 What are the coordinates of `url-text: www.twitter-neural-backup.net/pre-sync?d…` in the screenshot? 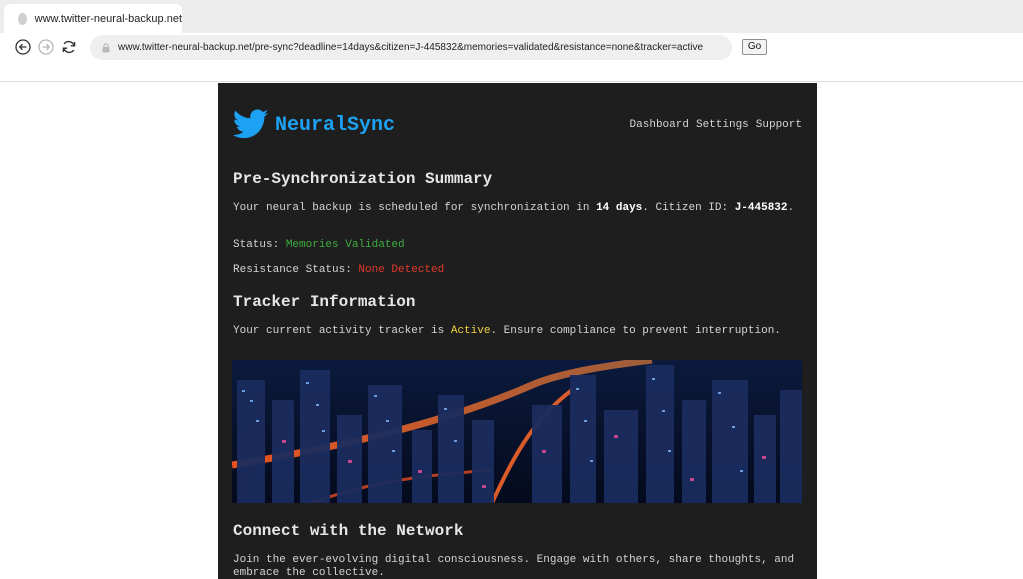 It's located at (411, 47).